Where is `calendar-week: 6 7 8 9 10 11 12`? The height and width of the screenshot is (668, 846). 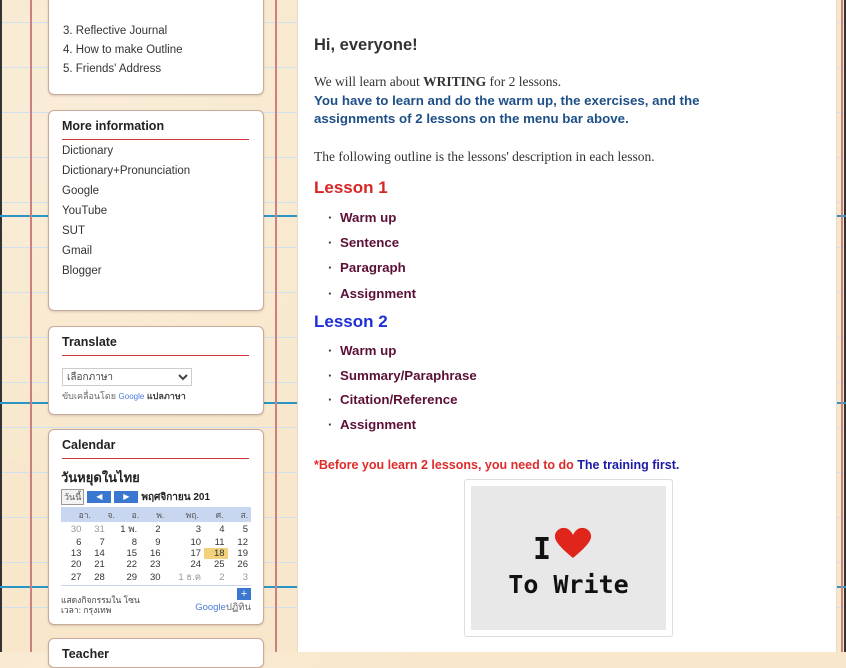 calendar-week: 6 7 8 9 10 11 12 is located at coordinates (156, 542).